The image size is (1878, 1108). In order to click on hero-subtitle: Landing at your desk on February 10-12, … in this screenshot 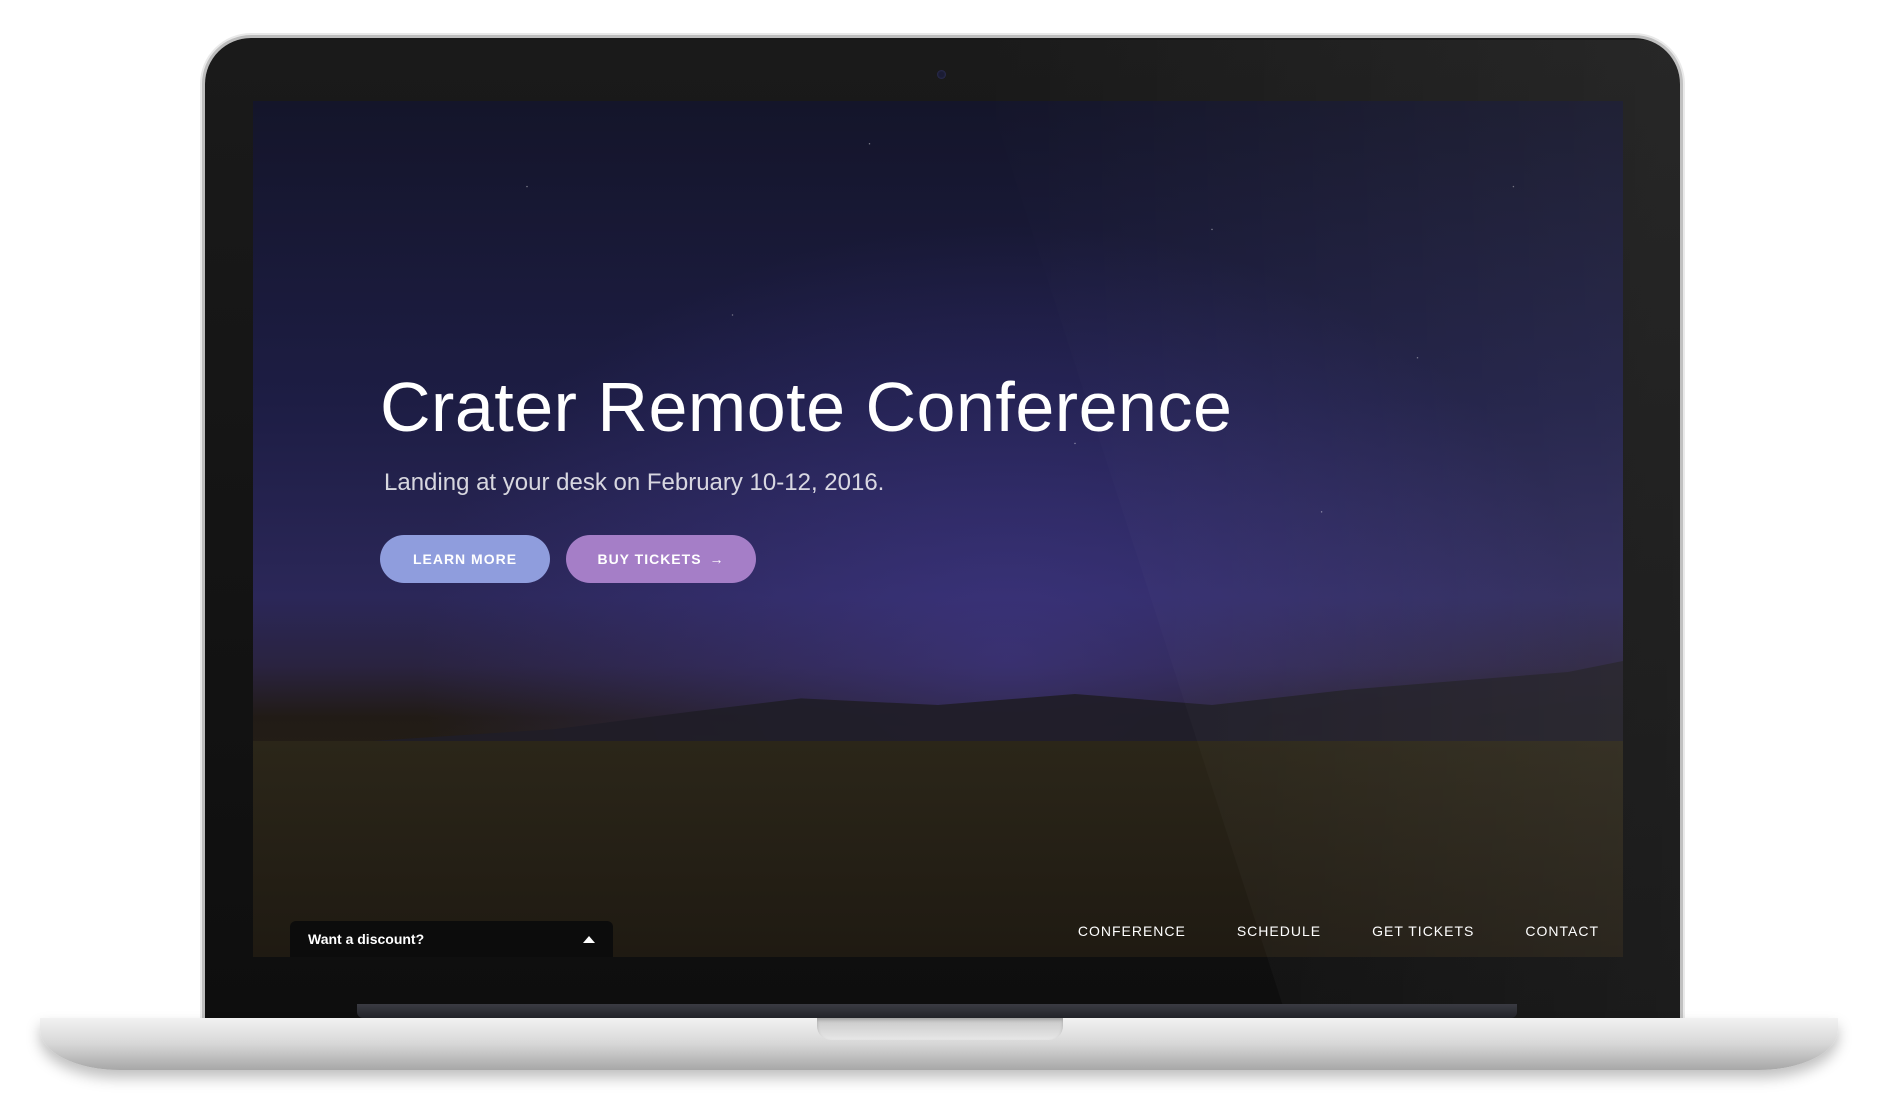, I will do `click(634, 482)`.